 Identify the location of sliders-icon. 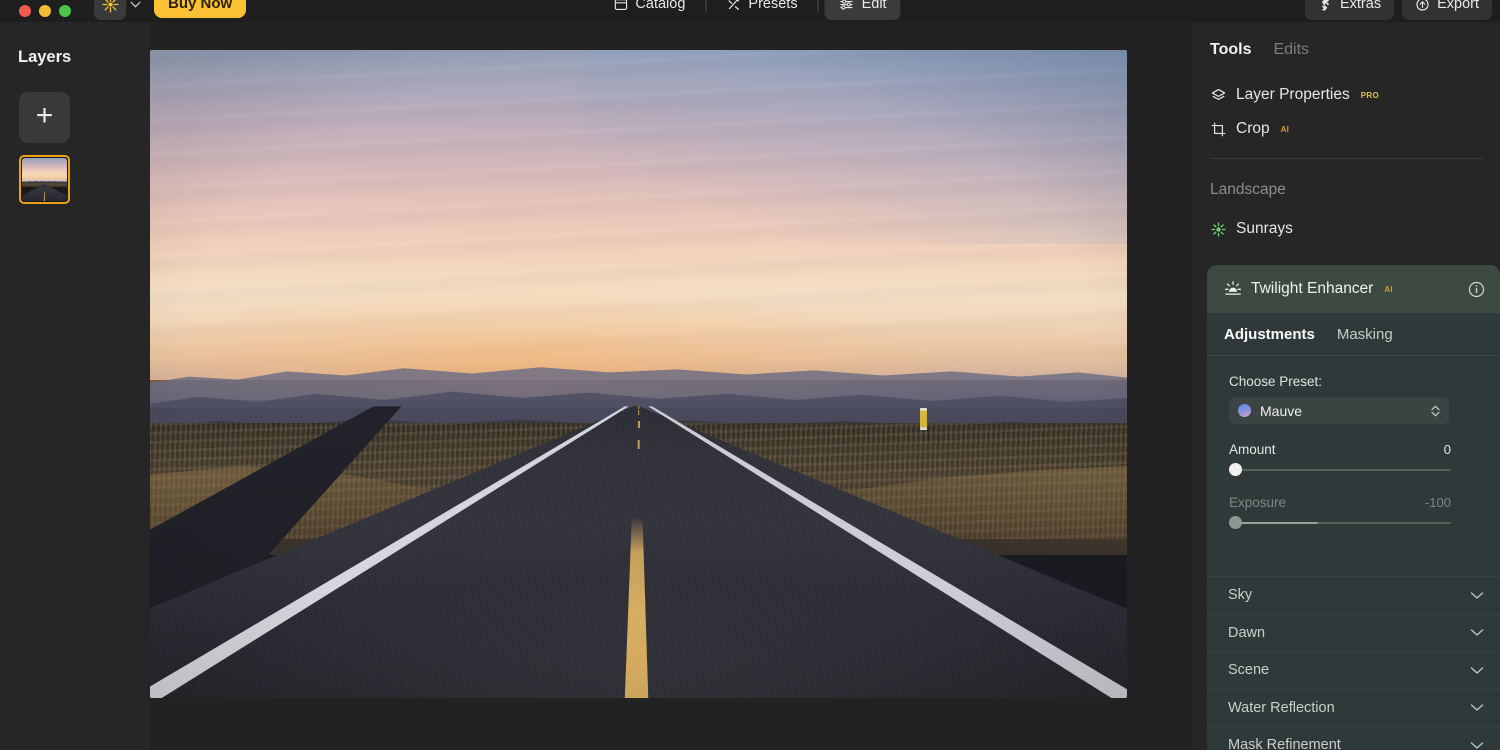
(846, 5).